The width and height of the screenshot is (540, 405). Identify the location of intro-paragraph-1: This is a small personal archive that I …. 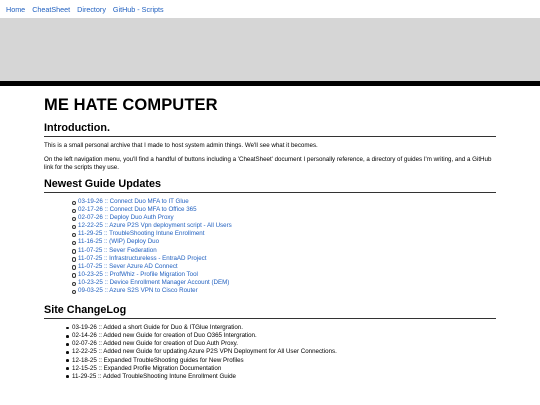
(181, 145).